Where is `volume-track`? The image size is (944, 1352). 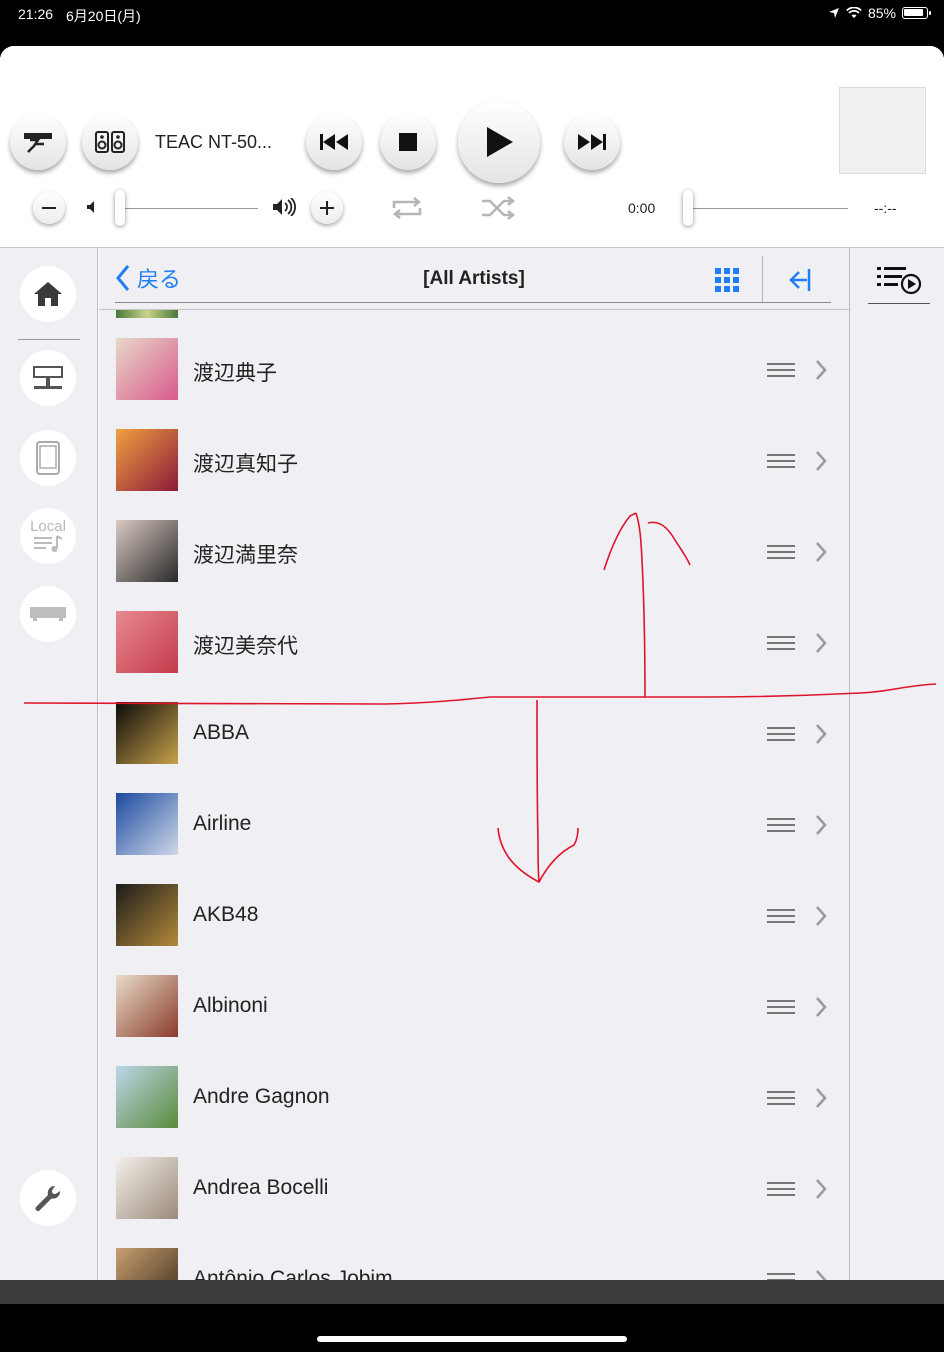 volume-track is located at coordinates (188, 208).